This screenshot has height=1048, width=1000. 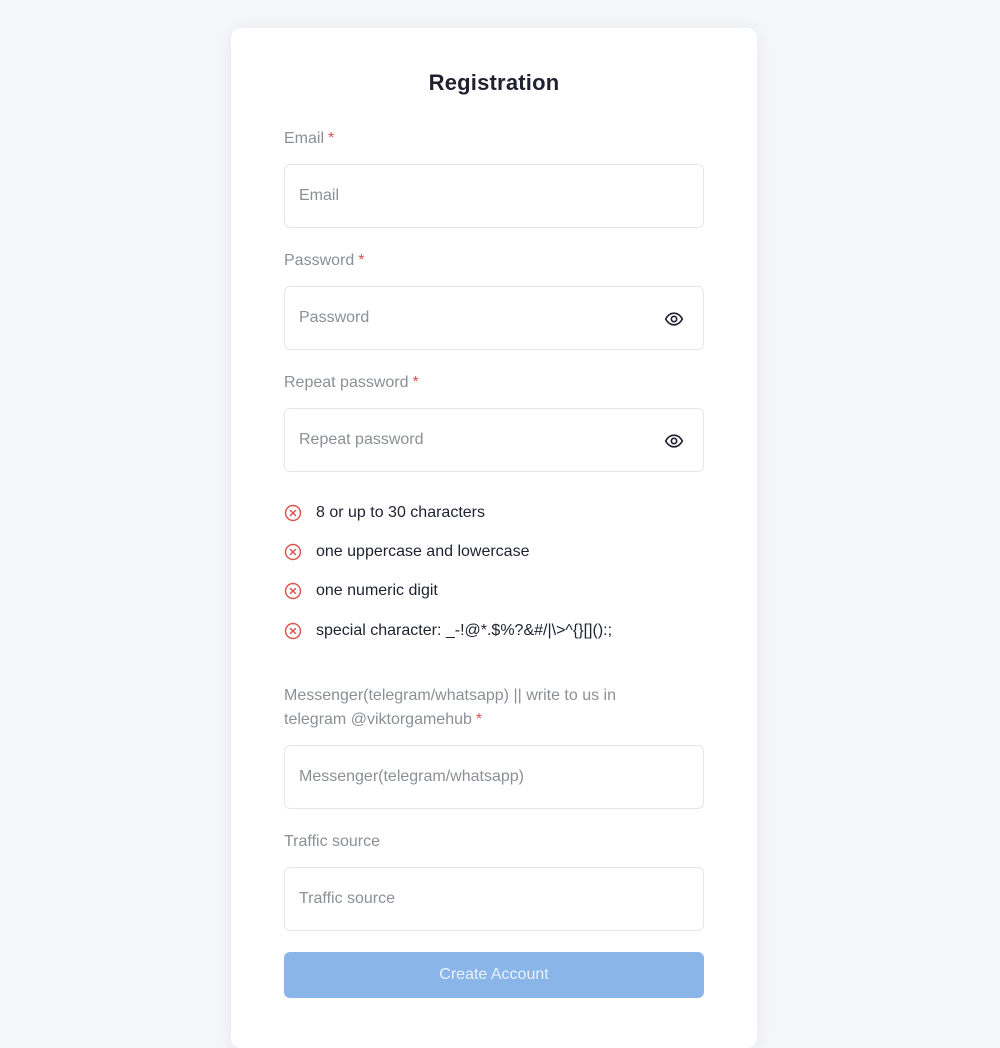 What do you see at coordinates (378, 719) in the screenshot?
I see `messenger-label-line2-text: telegram @viktorgamehub` at bounding box center [378, 719].